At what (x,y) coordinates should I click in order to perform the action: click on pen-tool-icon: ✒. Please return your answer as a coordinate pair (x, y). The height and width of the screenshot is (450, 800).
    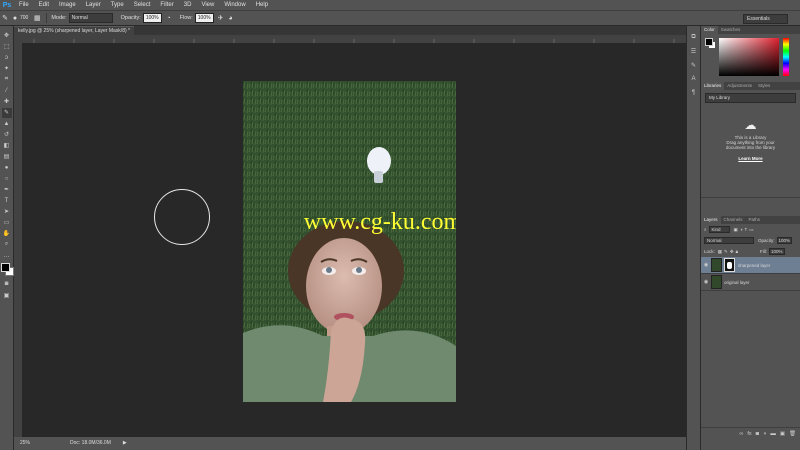
    Looking at the image, I should click on (7, 190).